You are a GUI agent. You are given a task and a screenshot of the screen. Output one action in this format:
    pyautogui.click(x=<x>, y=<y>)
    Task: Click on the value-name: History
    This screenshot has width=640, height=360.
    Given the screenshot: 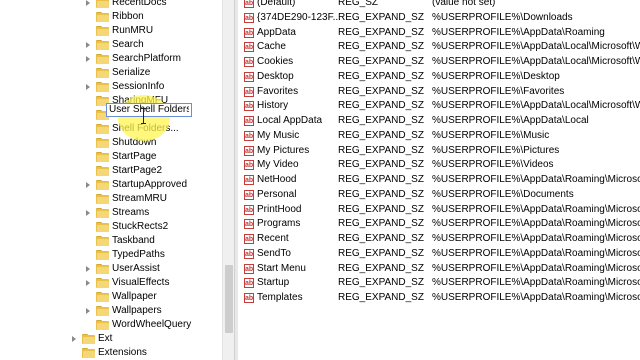 What is the action you would take?
    pyautogui.click(x=273, y=106)
    